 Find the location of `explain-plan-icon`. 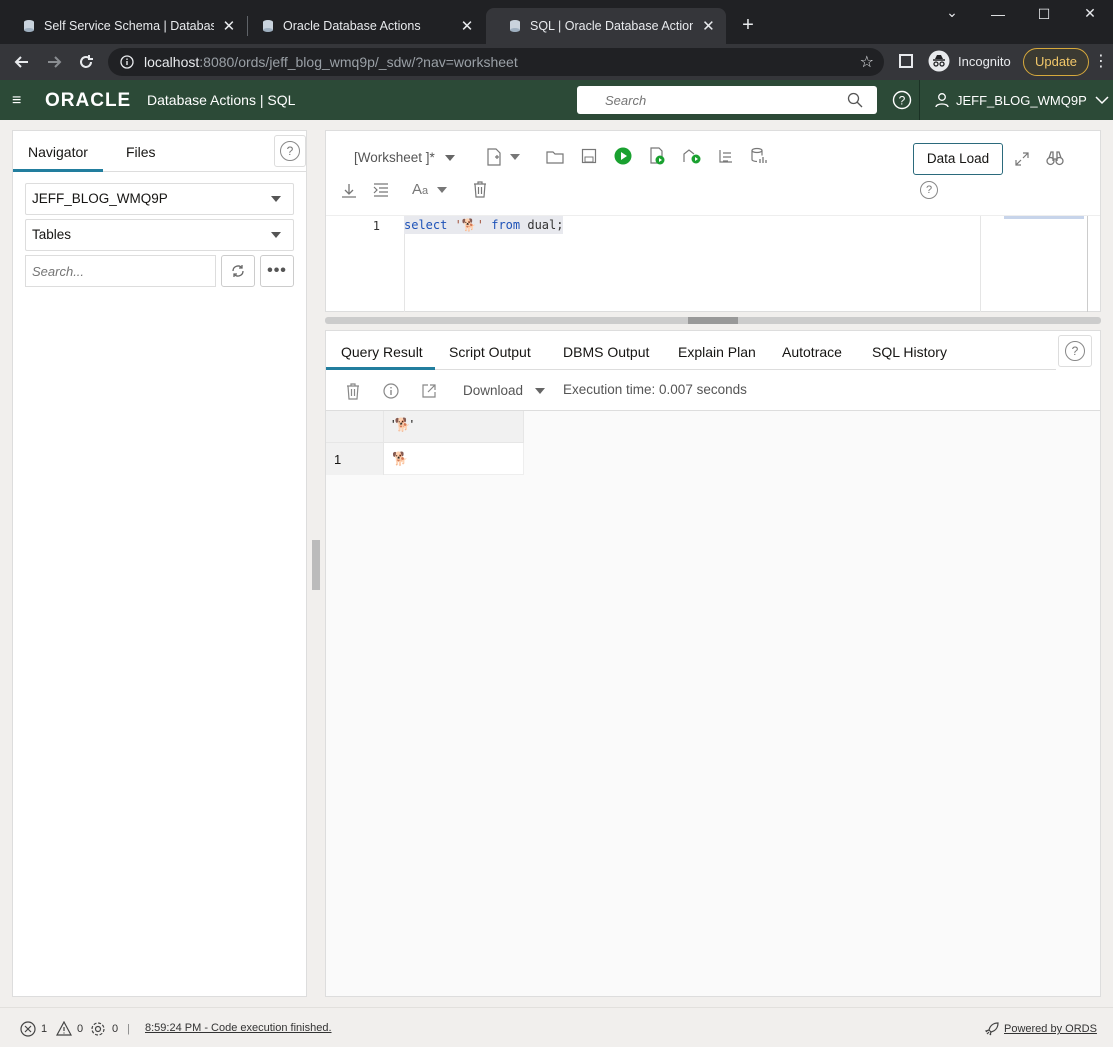

explain-plan-icon is located at coordinates (692, 156).